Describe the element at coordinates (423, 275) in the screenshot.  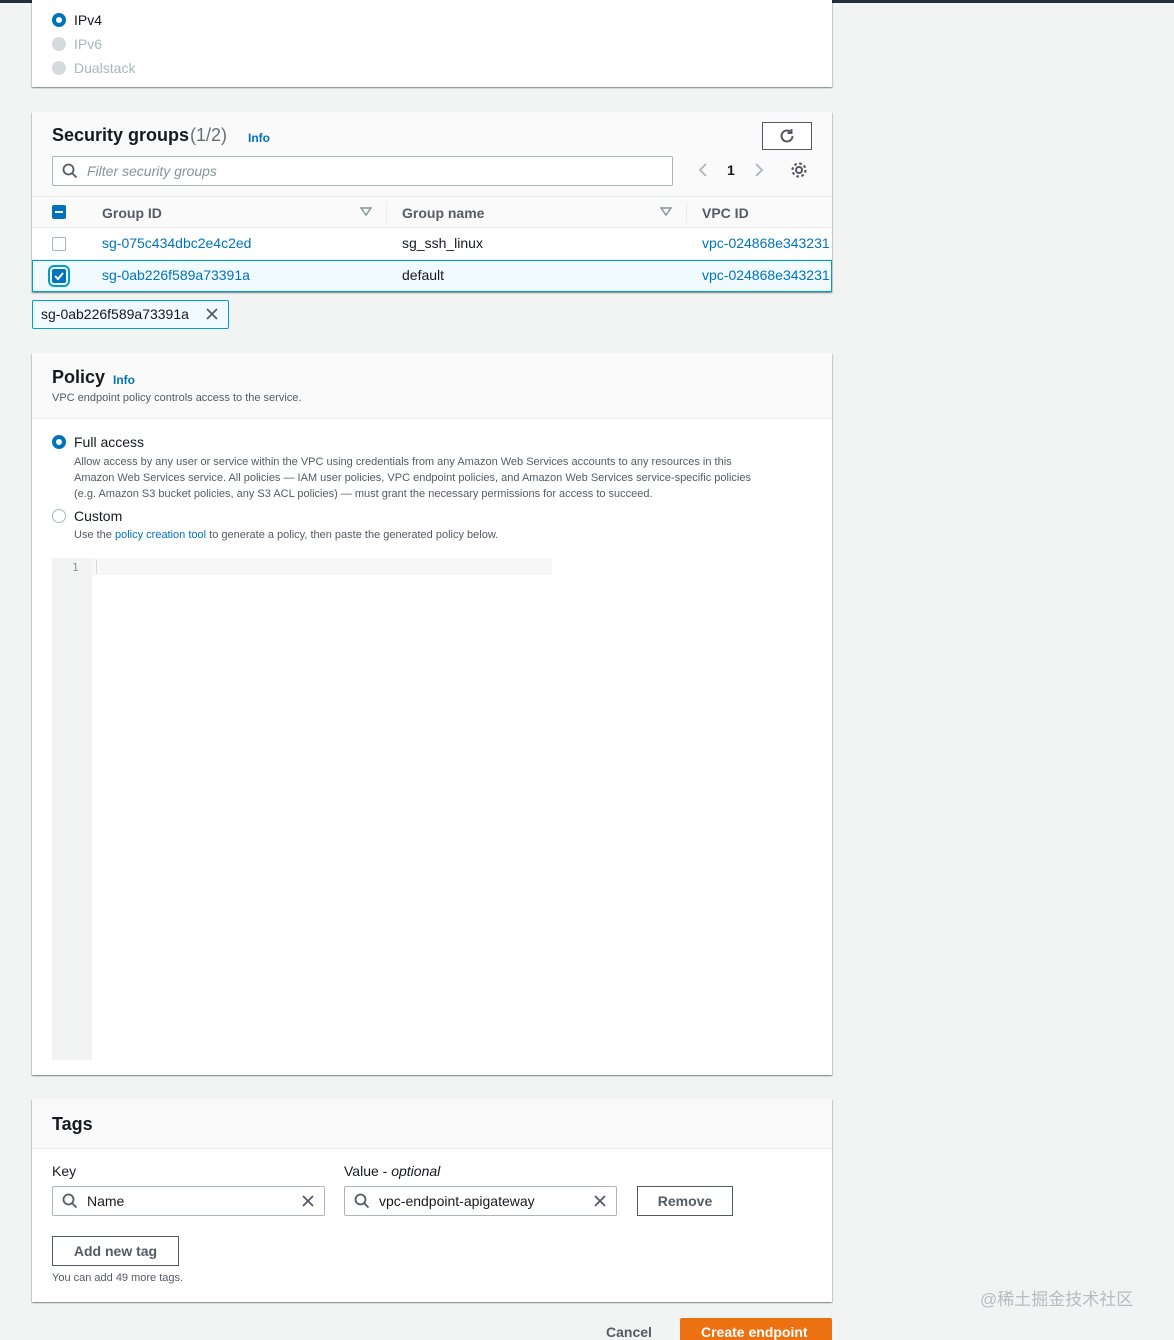
I see `group-name-cell: default` at that location.